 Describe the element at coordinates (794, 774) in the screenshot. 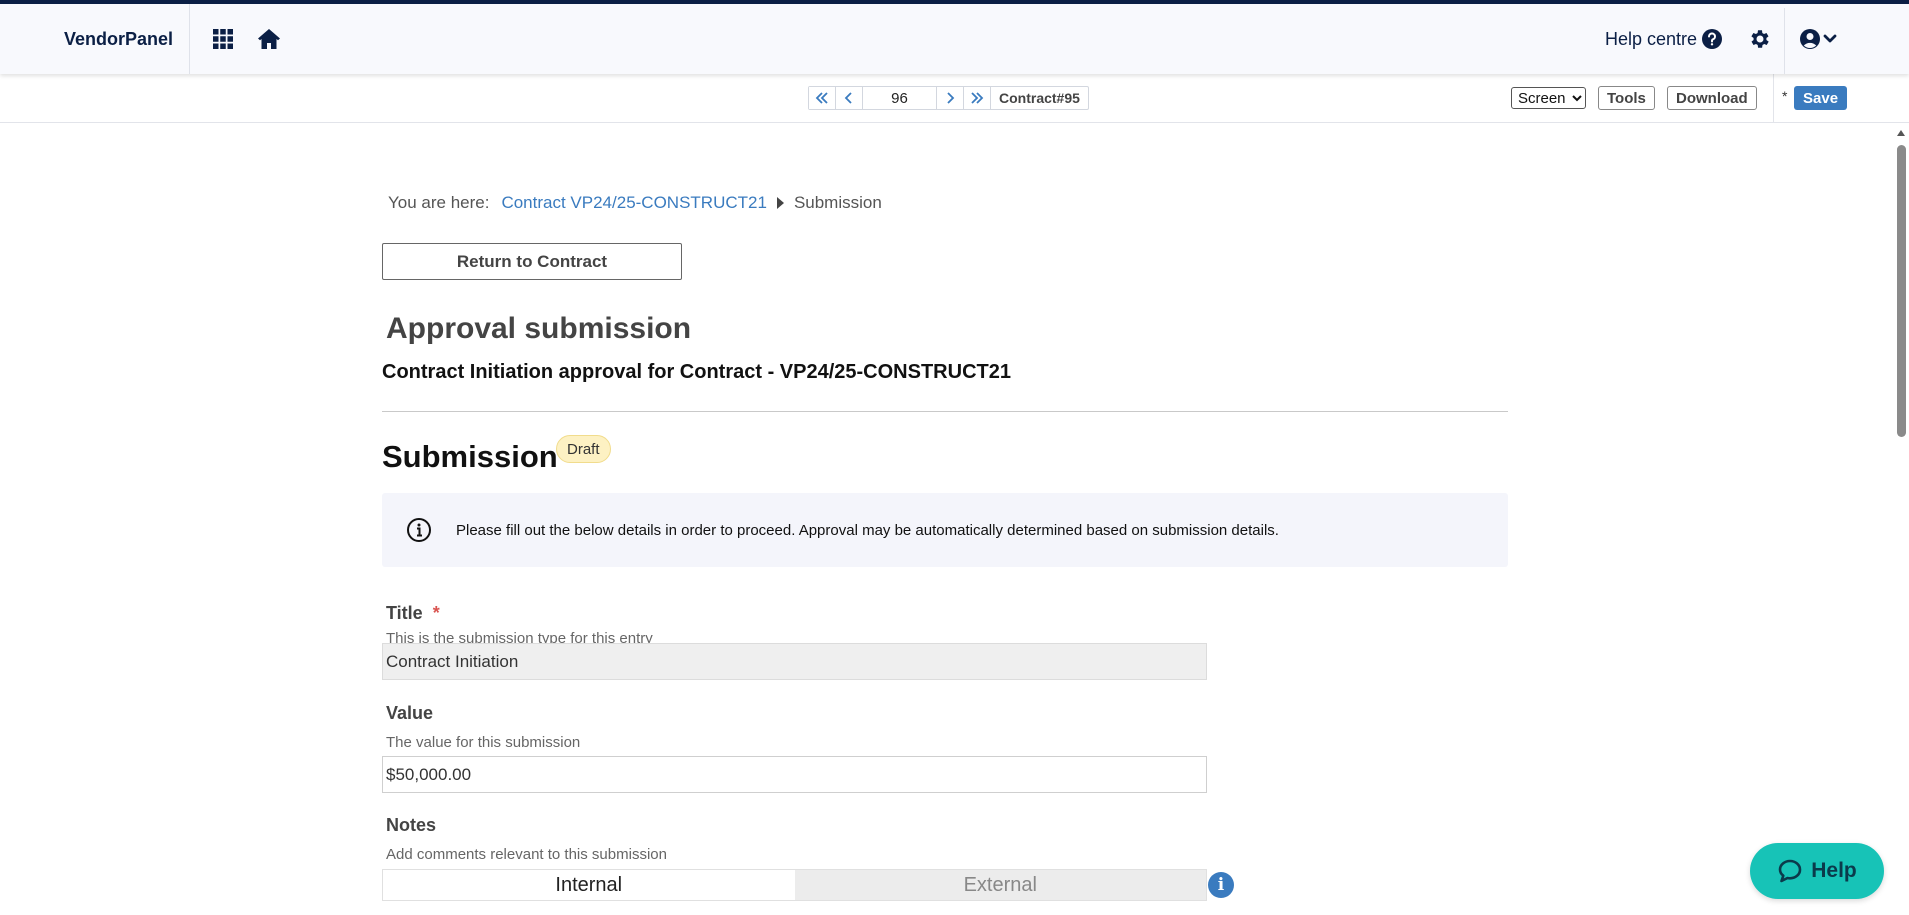

I see `value-field` at that location.